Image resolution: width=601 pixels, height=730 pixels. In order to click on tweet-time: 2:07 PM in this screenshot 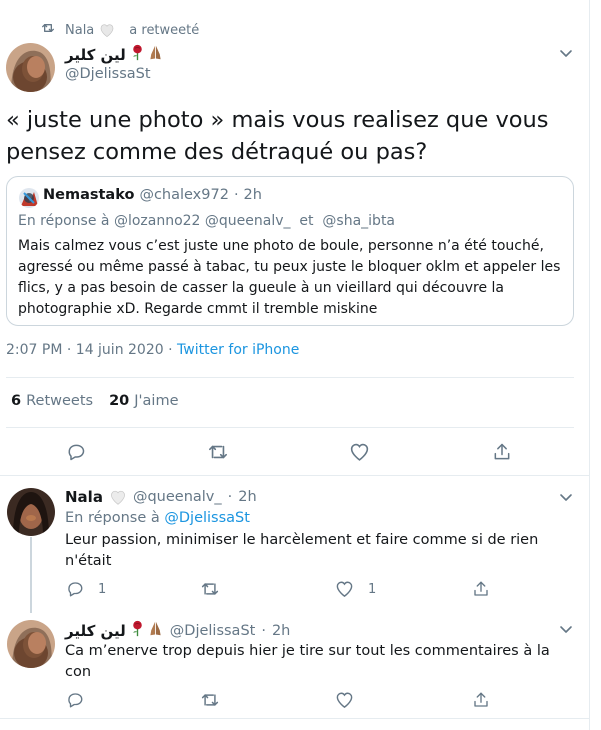, I will do `click(34, 350)`.